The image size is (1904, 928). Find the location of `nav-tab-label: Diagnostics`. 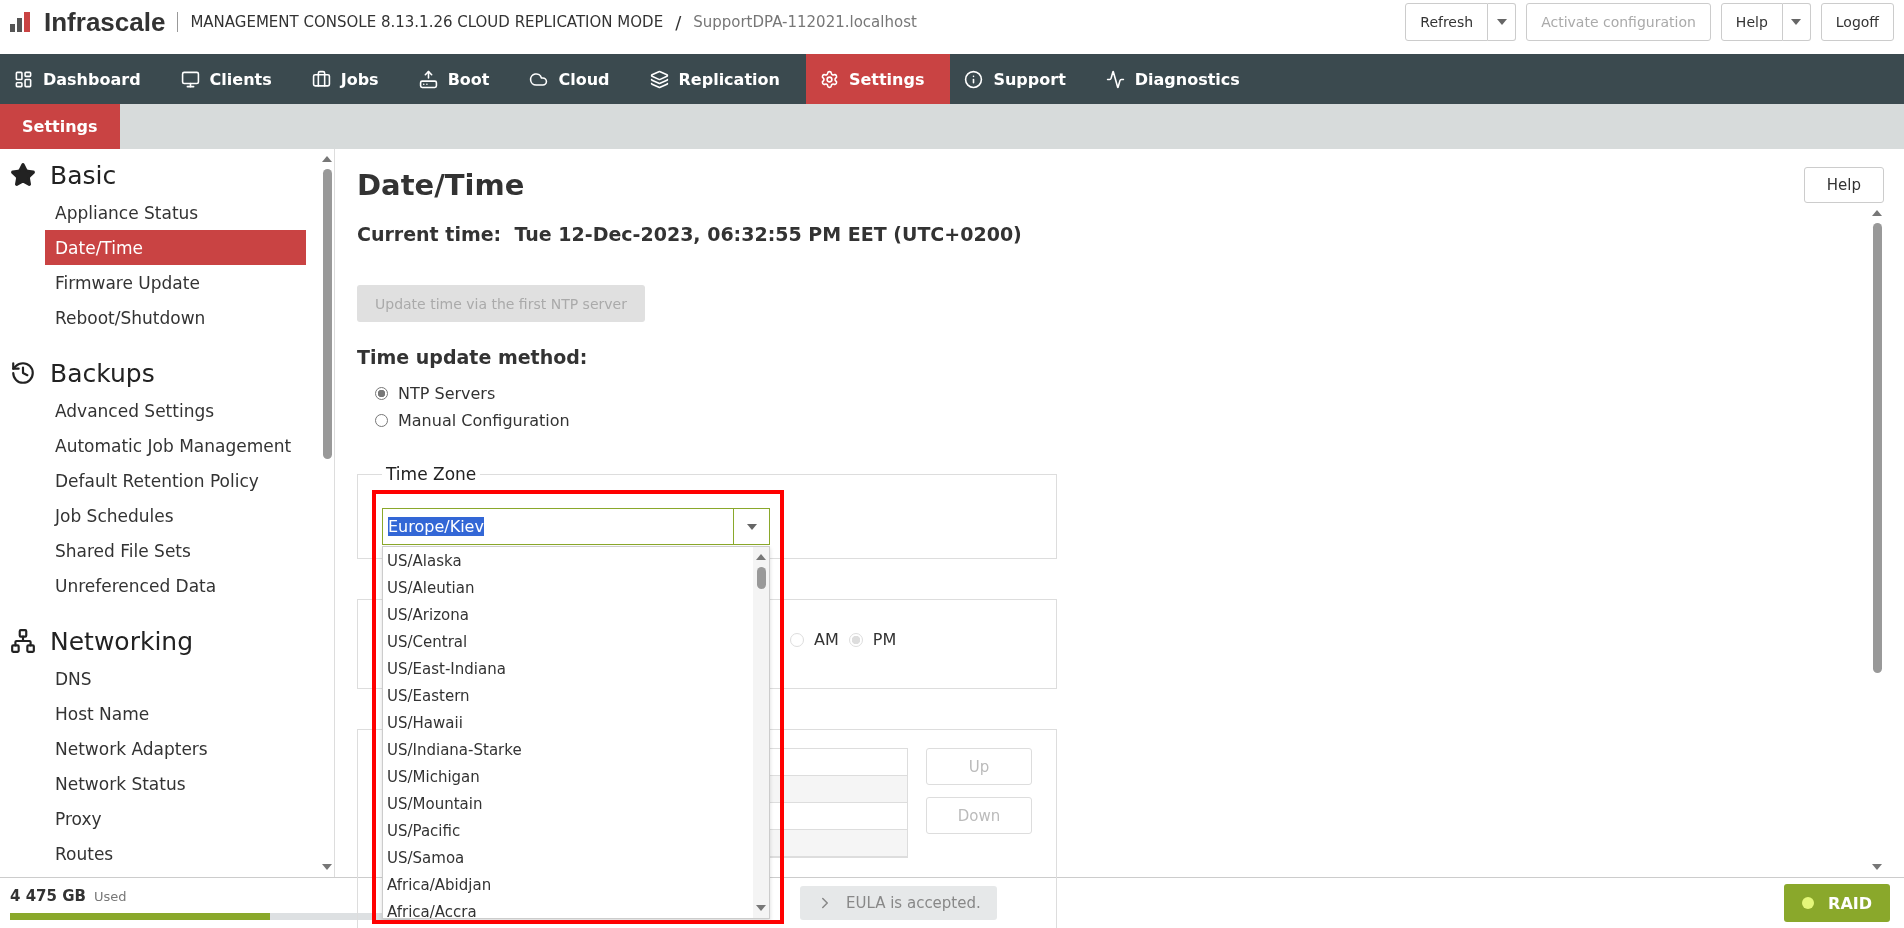

nav-tab-label: Diagnostics is located at coordinates (1187, 79).